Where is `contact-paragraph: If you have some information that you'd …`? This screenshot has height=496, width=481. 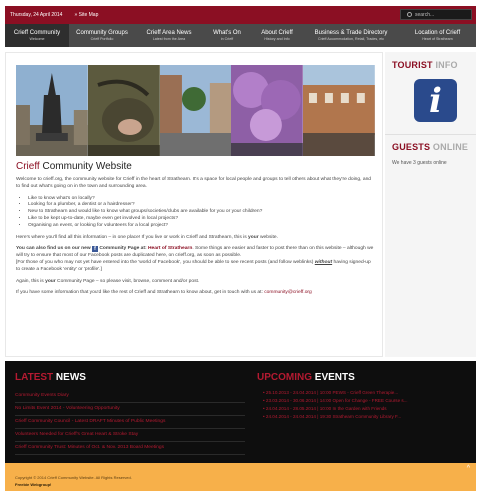
contact-paragraph: If you have some information that you'd … is located at coordinates (196, 293).